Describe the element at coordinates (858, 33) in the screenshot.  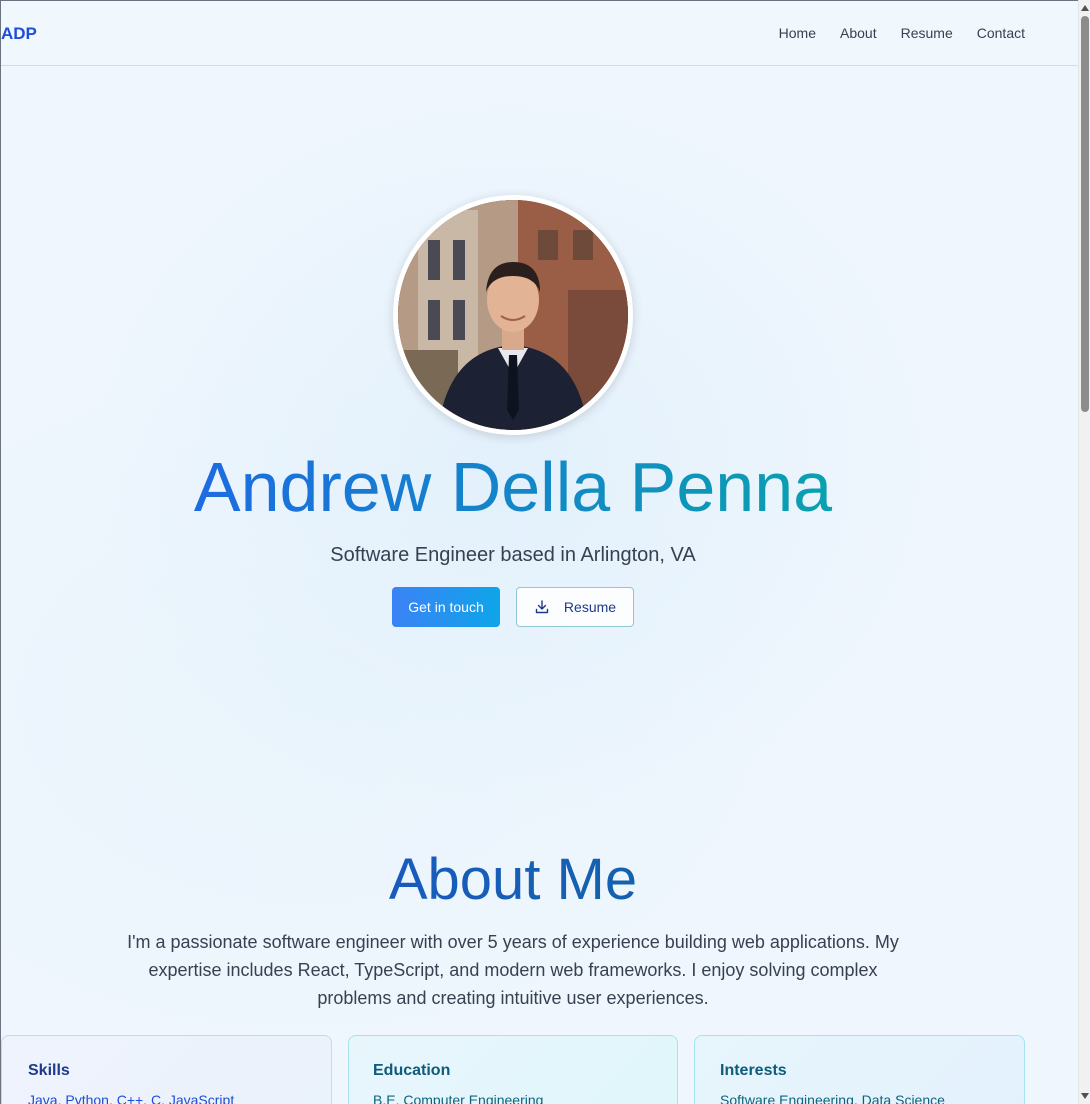
I see `nav-about: About` at that location.